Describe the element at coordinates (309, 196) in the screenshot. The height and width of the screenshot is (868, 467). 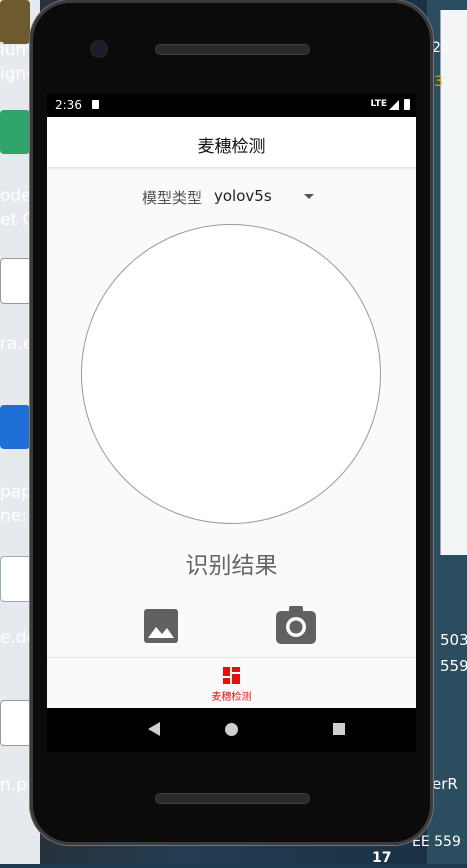
I see `dropdown-arrow-icon` at that location.